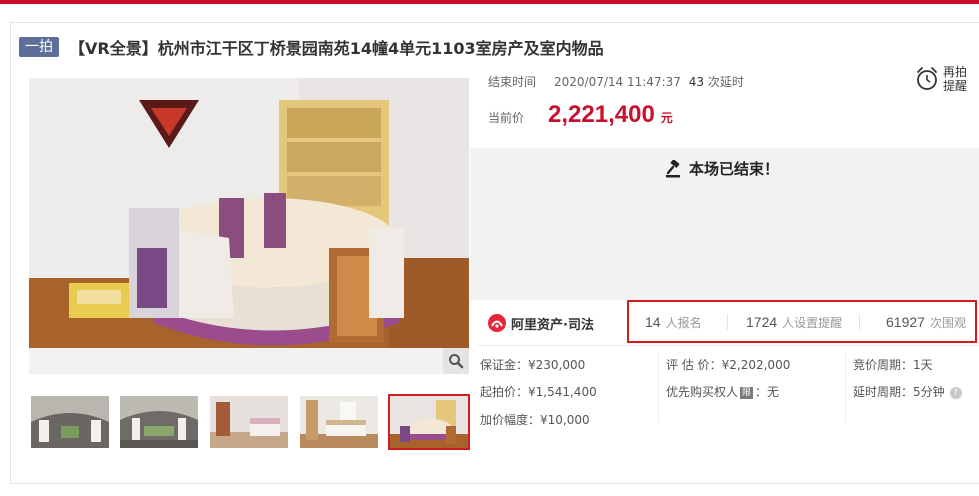 This screenshot has height=496, width=979. Describe the element at coordinates (533, 365) in the screenshot. I see `deposit: 保证金：¥230,000` at that location.